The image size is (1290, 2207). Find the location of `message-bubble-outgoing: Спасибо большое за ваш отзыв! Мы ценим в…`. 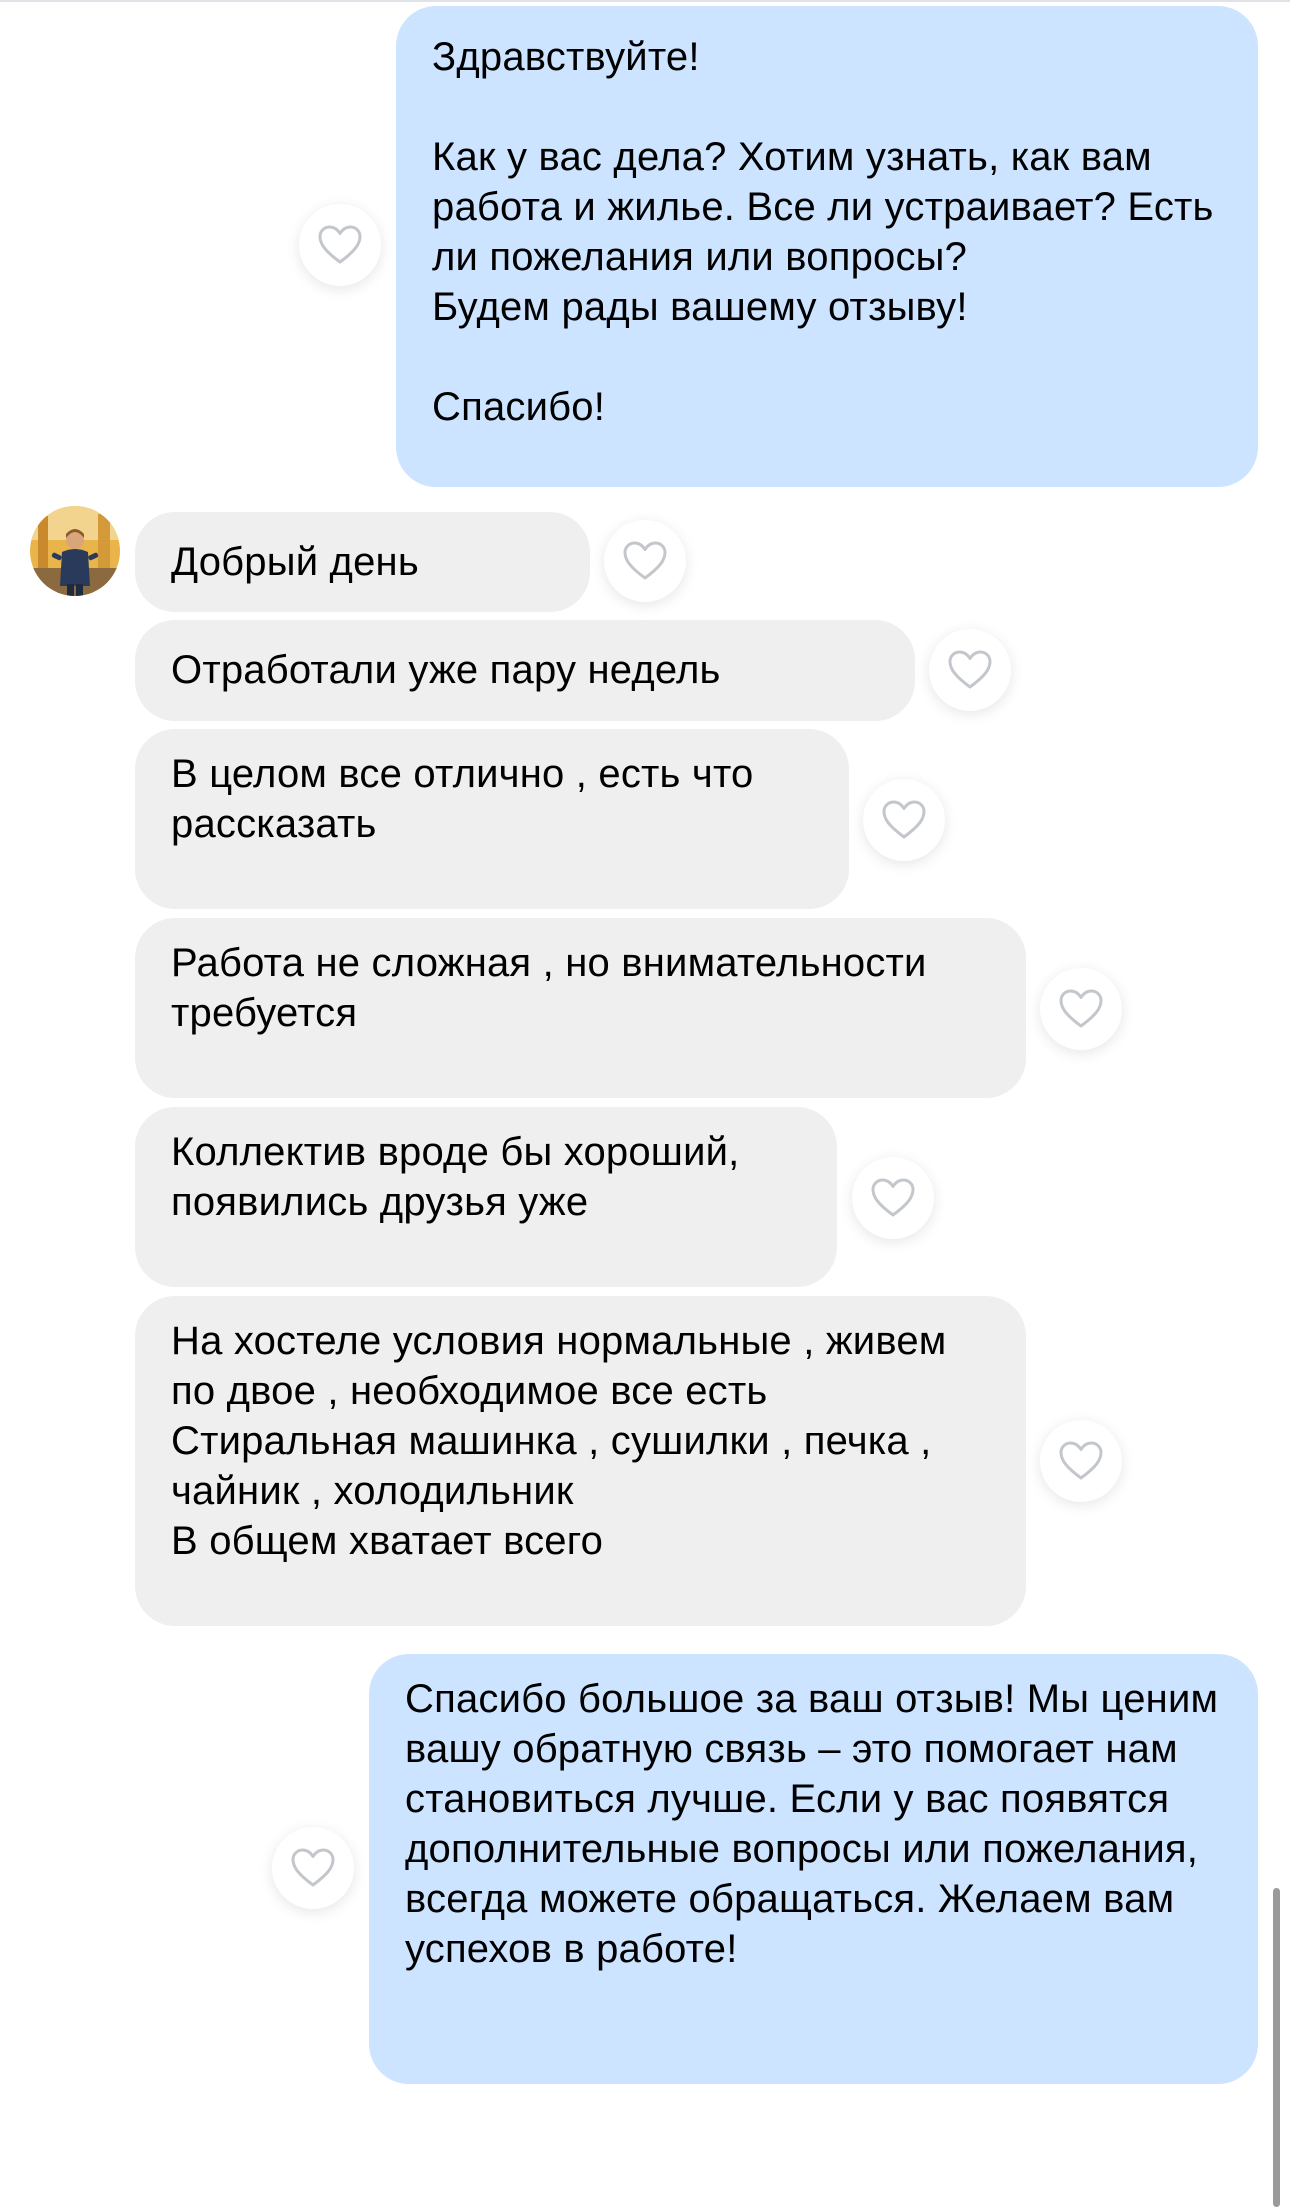

message-bubble-outgoing: Спасибо большое за ваш отзыв! Мы ценим в… is located at coordinates (813, 1869).